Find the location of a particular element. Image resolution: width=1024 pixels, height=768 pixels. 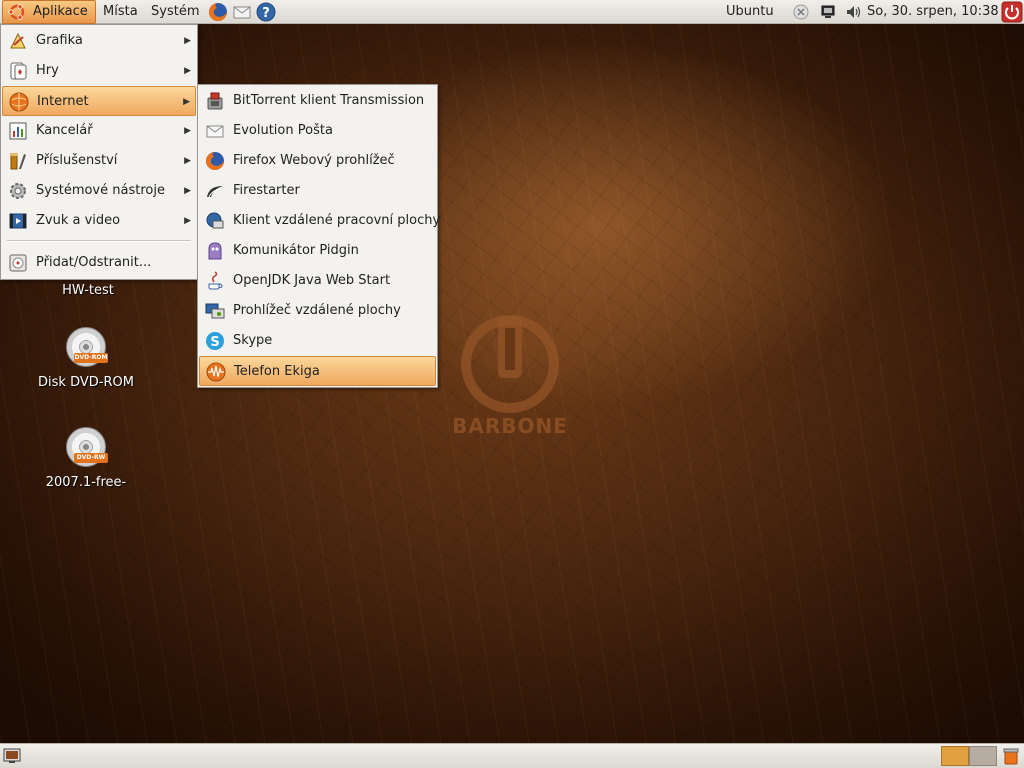

skype-icon: S is located at coordinates (215, 341).